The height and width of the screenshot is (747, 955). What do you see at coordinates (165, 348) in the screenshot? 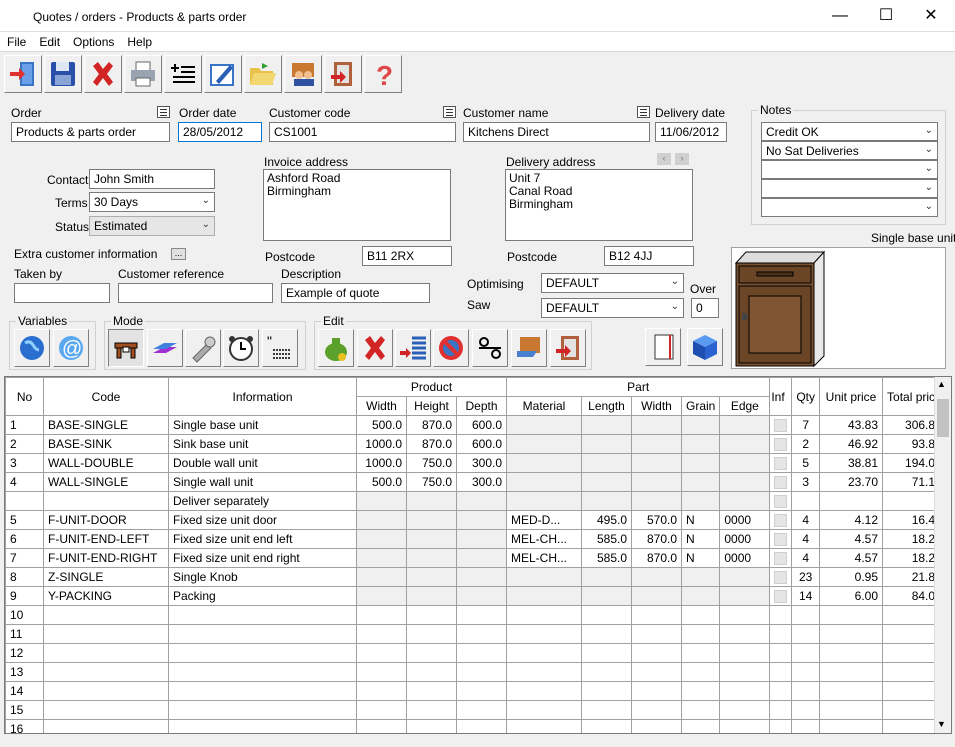
I see `mode-panel-button` at bounding box center [165, 348].